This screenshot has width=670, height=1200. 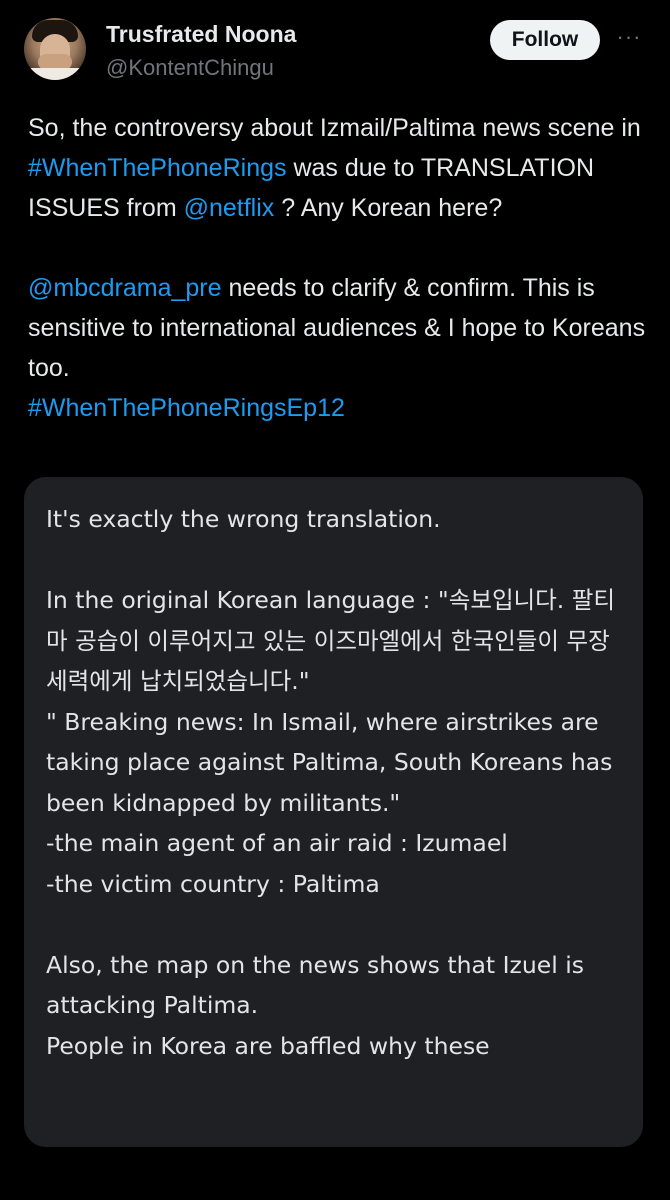 I want to click on display-name: Trusfrated Noona, so click(x=201, y=34).